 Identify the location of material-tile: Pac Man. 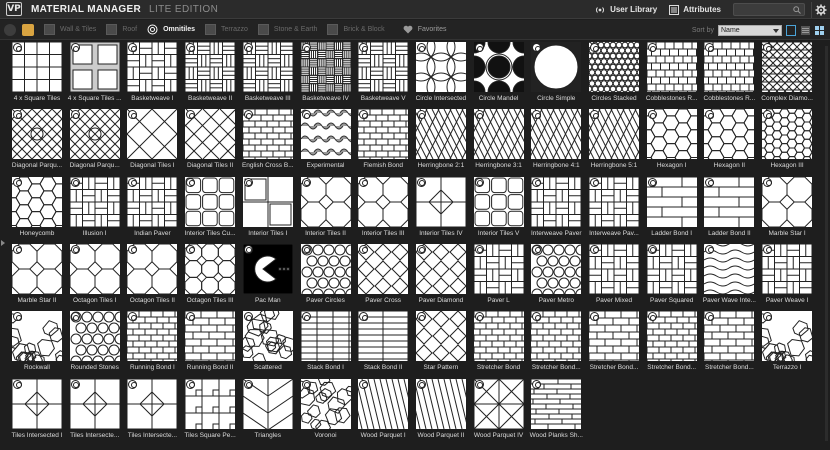
(267, 275).